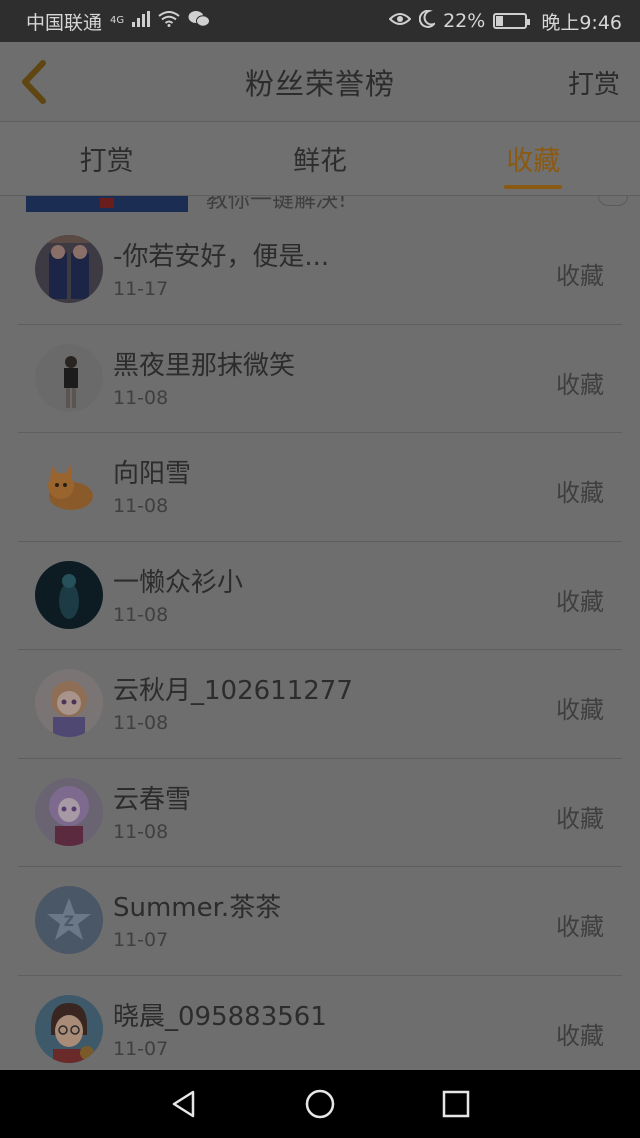 Image resolution: width=640 pixels, height=1138 pixels. I want to click on battery-percent: 22%, so click(464, 21).